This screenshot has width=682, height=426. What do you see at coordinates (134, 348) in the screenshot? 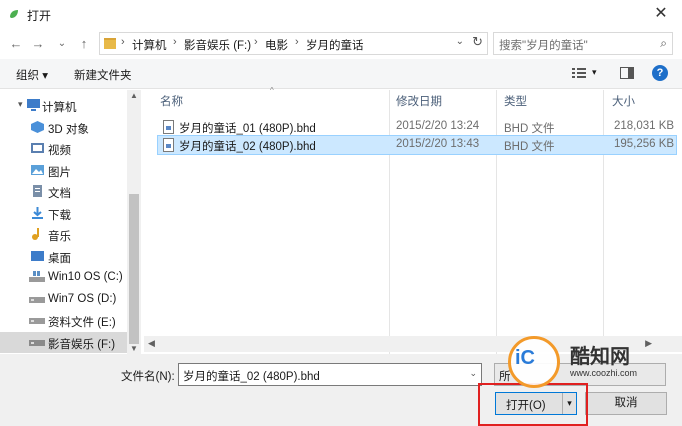
I see `scroll-down-icon: ▼` at bounding box center [134, 348].